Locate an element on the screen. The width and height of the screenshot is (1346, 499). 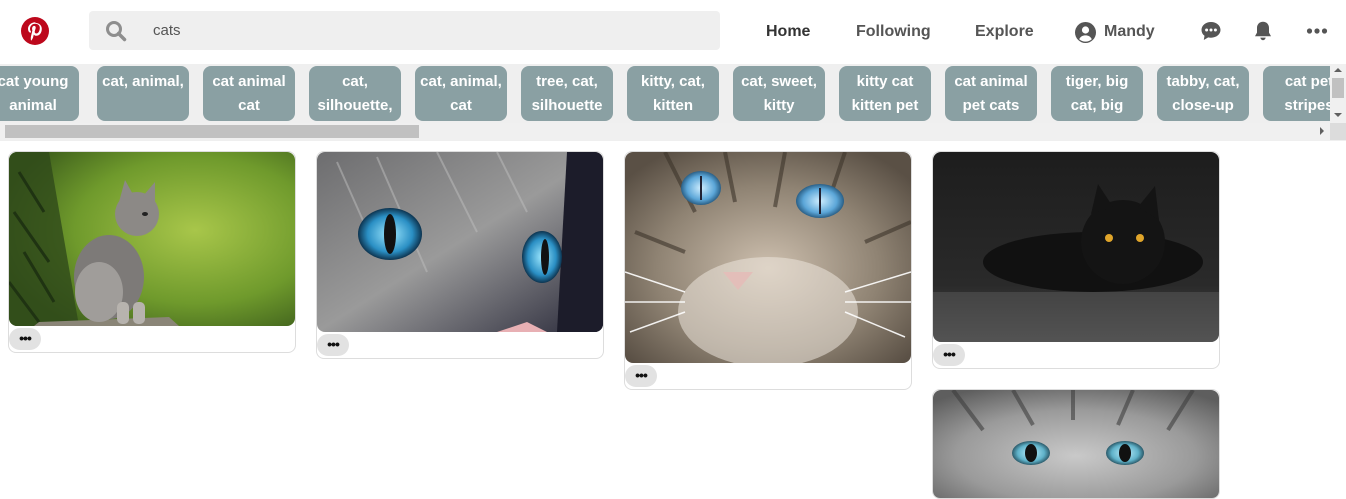
nav-explore-link: Explore is located at coordinates (1004, 32).